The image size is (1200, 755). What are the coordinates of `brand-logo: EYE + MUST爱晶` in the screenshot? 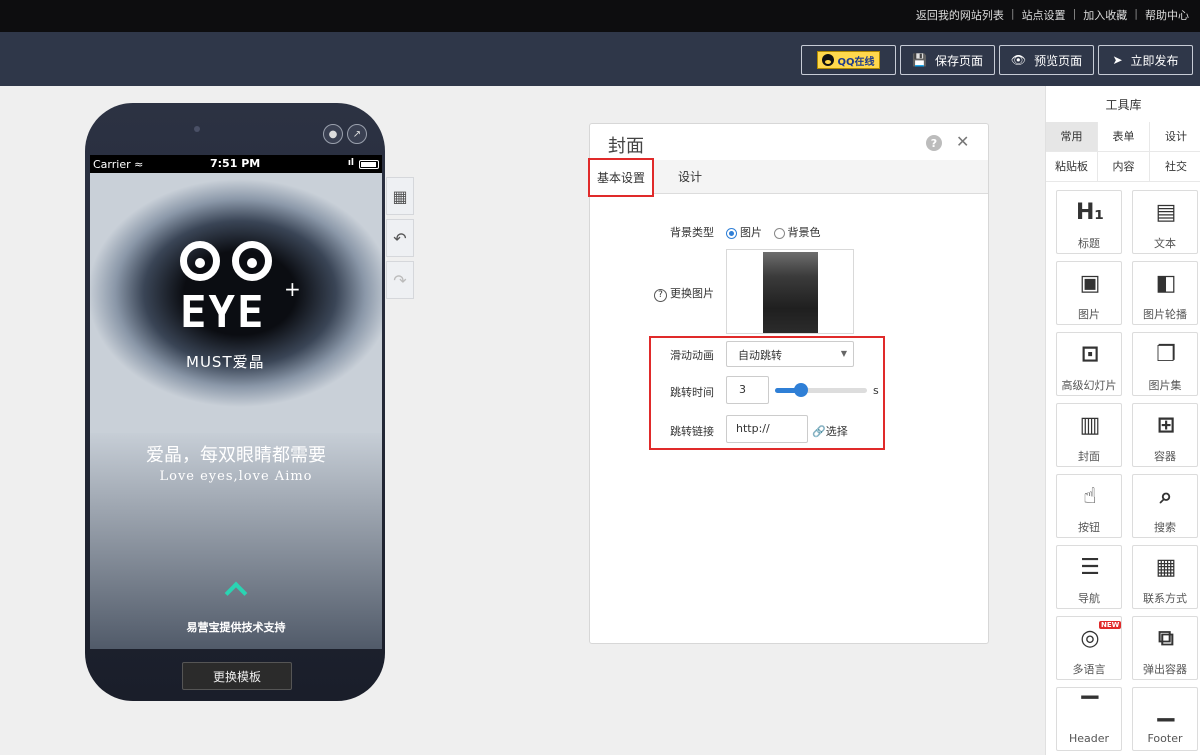 It's located at (240, 304).